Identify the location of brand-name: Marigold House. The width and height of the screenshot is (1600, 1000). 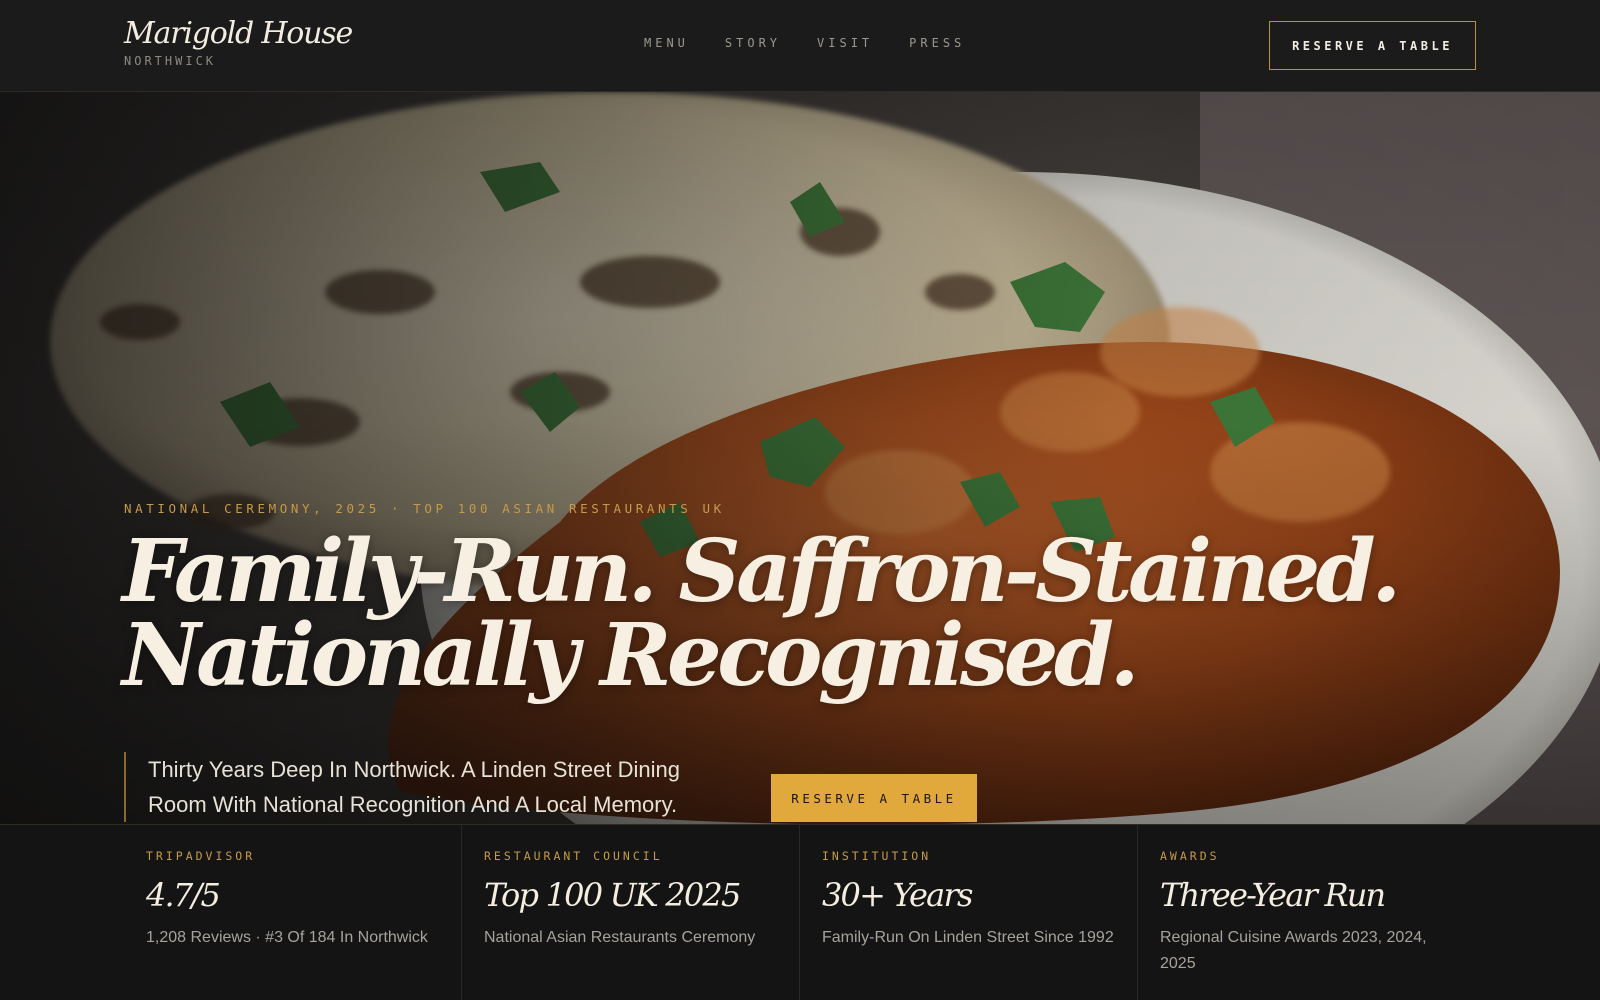
(238, 33).